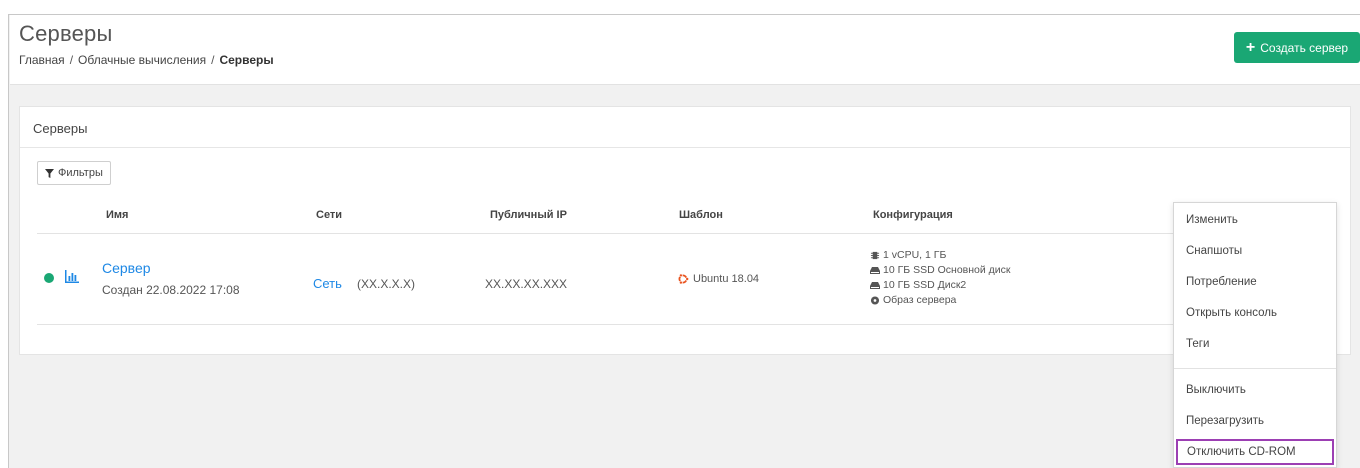 This screenshot has width=1360, height=468. Describe the element at coordinates (42, 60) in the screenshot. I see `breadcrumb-home: Главная` at that location.